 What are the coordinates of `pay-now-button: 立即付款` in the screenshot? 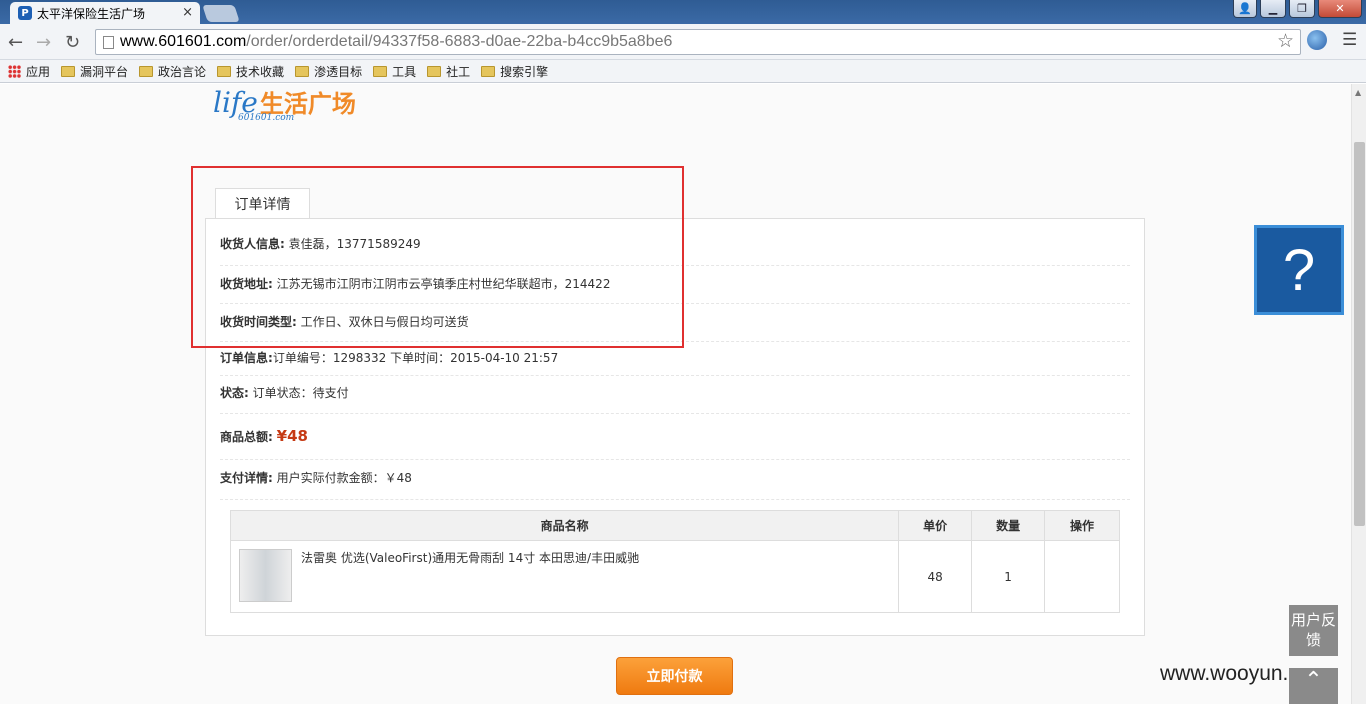 It's located at (674, 676).